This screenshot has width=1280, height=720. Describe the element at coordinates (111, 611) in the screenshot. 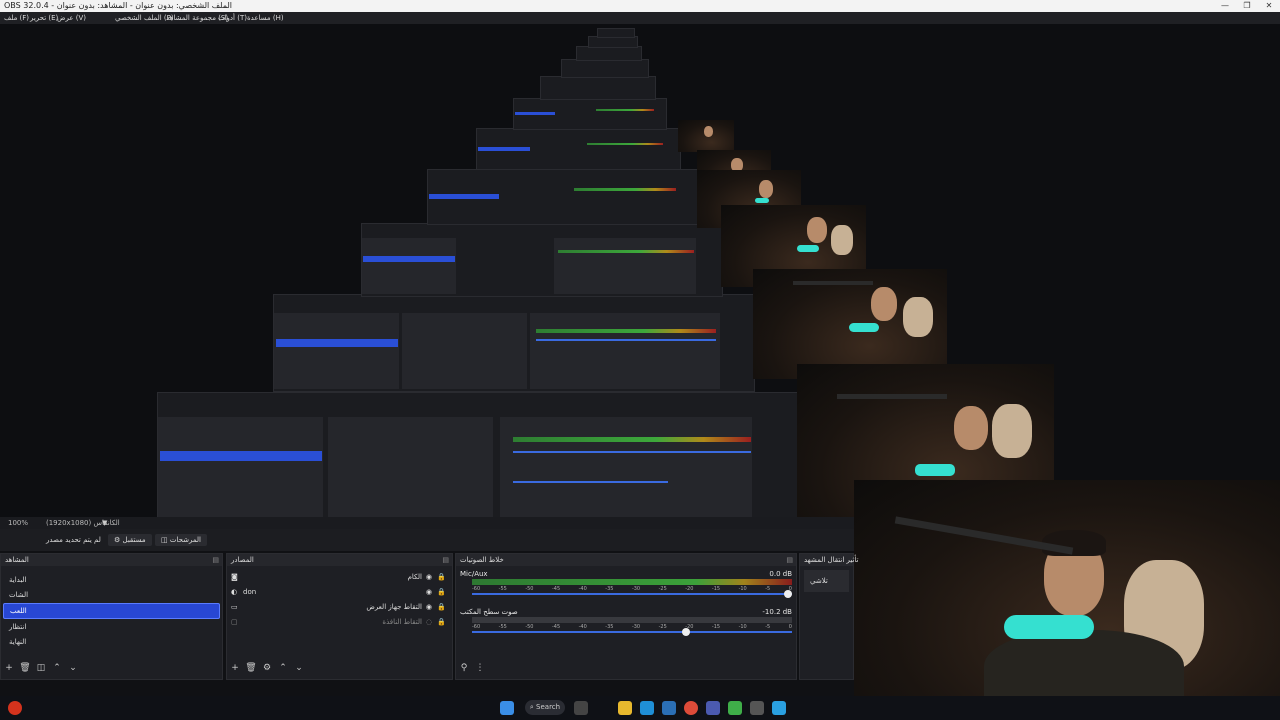

I see `scene-item-selected: اللعب` at that location.